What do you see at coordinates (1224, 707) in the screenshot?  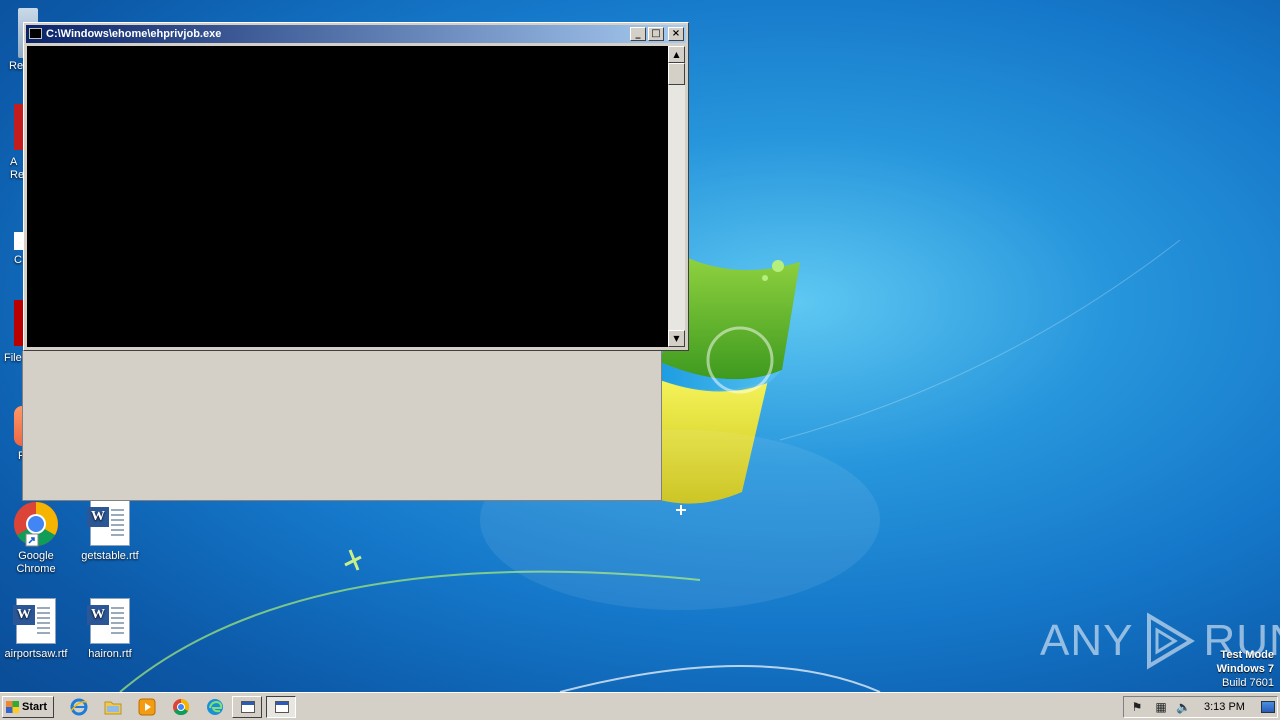 I see `clock: 3:13 PM` at bounding box center [1224, 707].